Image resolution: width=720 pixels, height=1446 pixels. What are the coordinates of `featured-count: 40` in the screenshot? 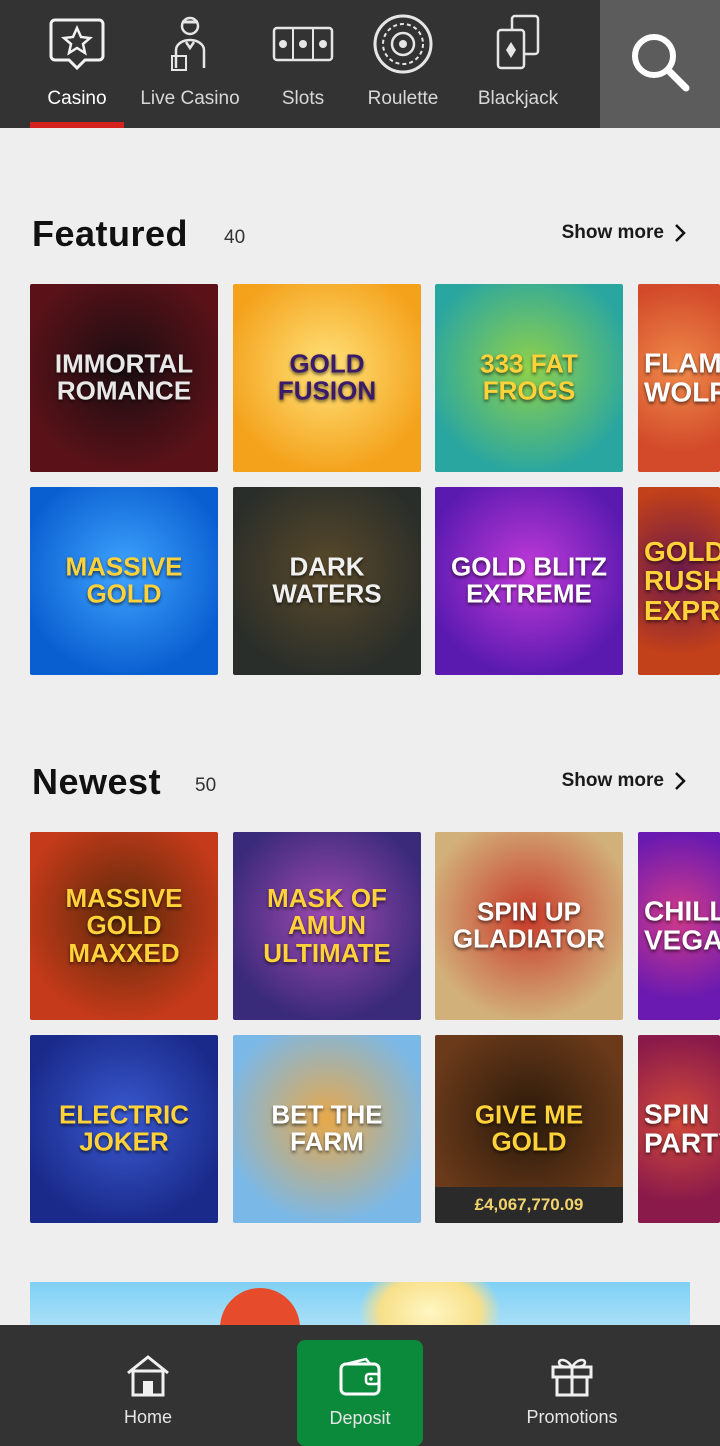 It's located at (235, 237).